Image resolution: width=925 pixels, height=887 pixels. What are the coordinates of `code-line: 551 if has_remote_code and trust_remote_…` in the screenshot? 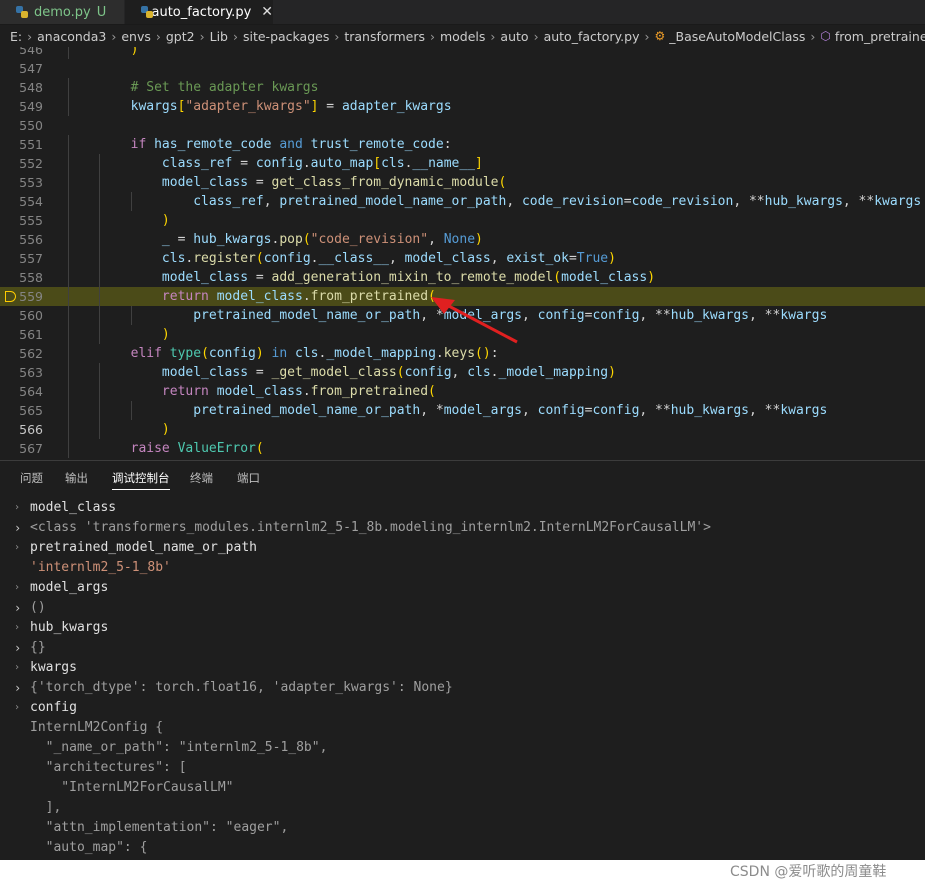 It's located at (462, 144).